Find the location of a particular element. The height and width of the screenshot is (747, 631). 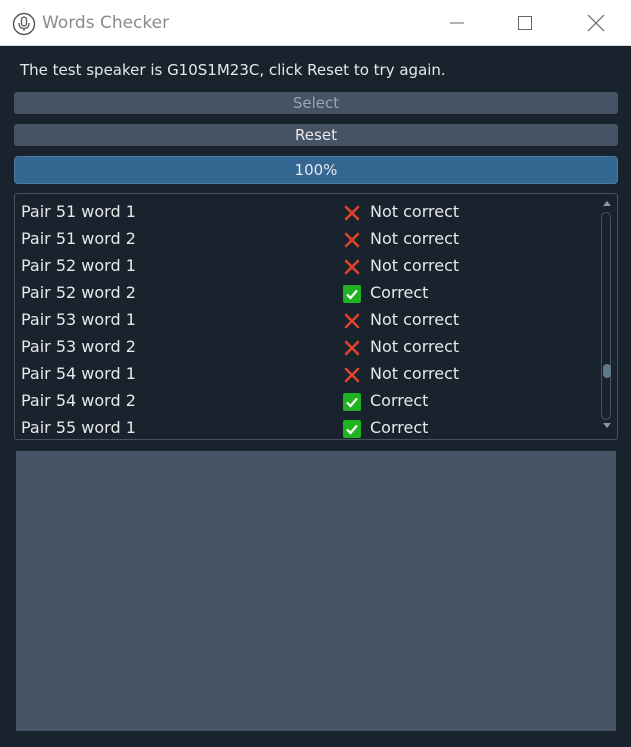

list-item: Pair 52 word 2 Correct is located at coordinates (307, 292).